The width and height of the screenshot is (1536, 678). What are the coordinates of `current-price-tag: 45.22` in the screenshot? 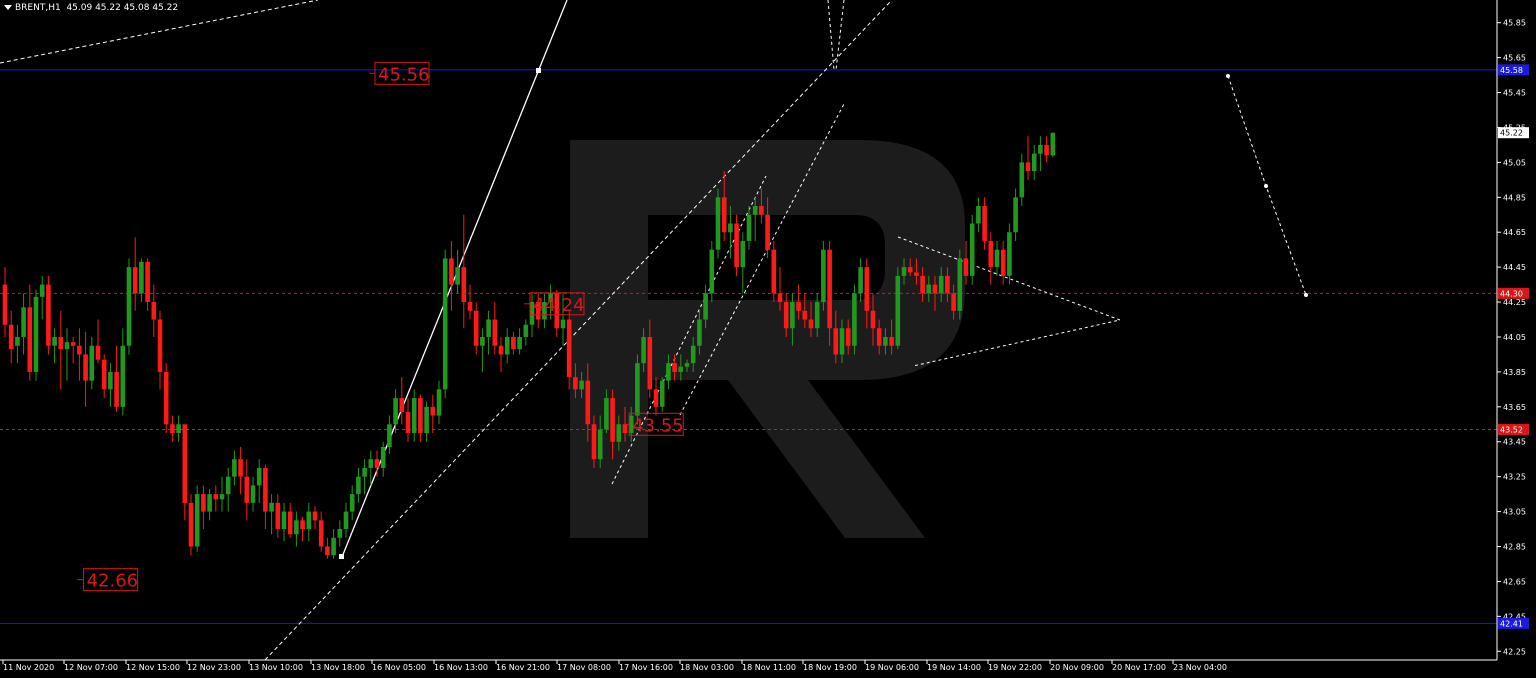 It's located at (1511, 133).